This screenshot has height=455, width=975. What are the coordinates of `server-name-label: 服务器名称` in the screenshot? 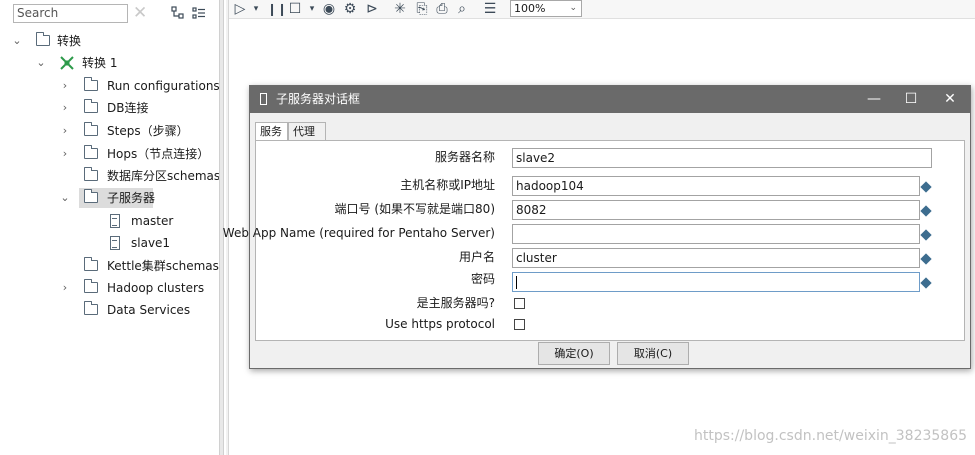 It's located at (464, 157).